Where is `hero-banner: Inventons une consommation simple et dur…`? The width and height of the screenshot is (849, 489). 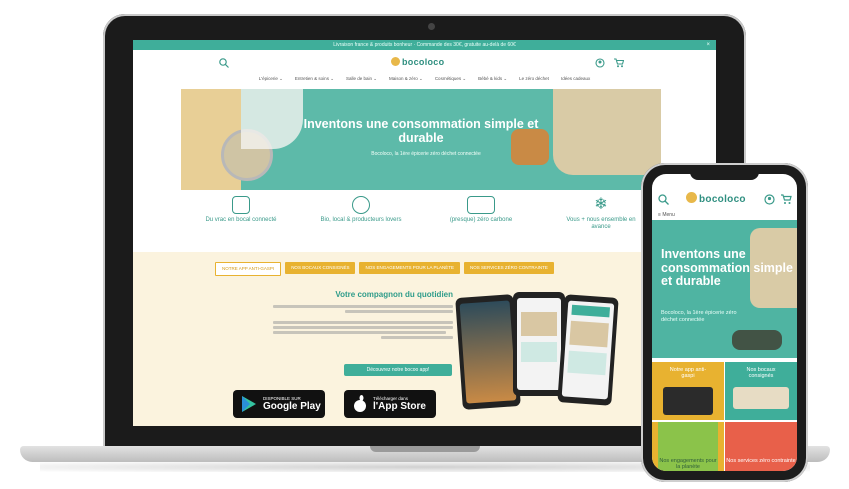
hero-banner: Inventons une consommation simple et dur… is located at coordinates (421, 139).